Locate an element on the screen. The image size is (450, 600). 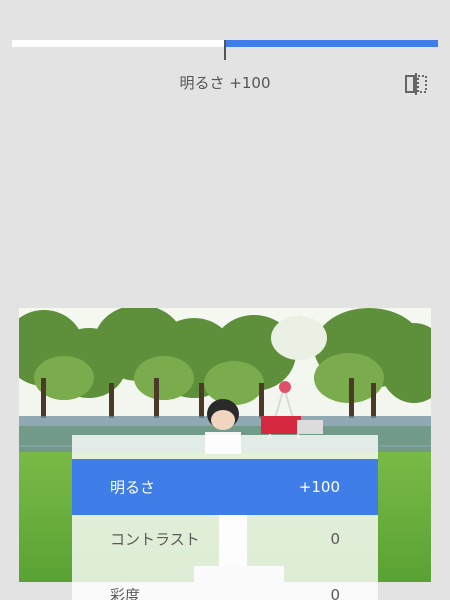
compare-icon is located at coordinates (416, 84).